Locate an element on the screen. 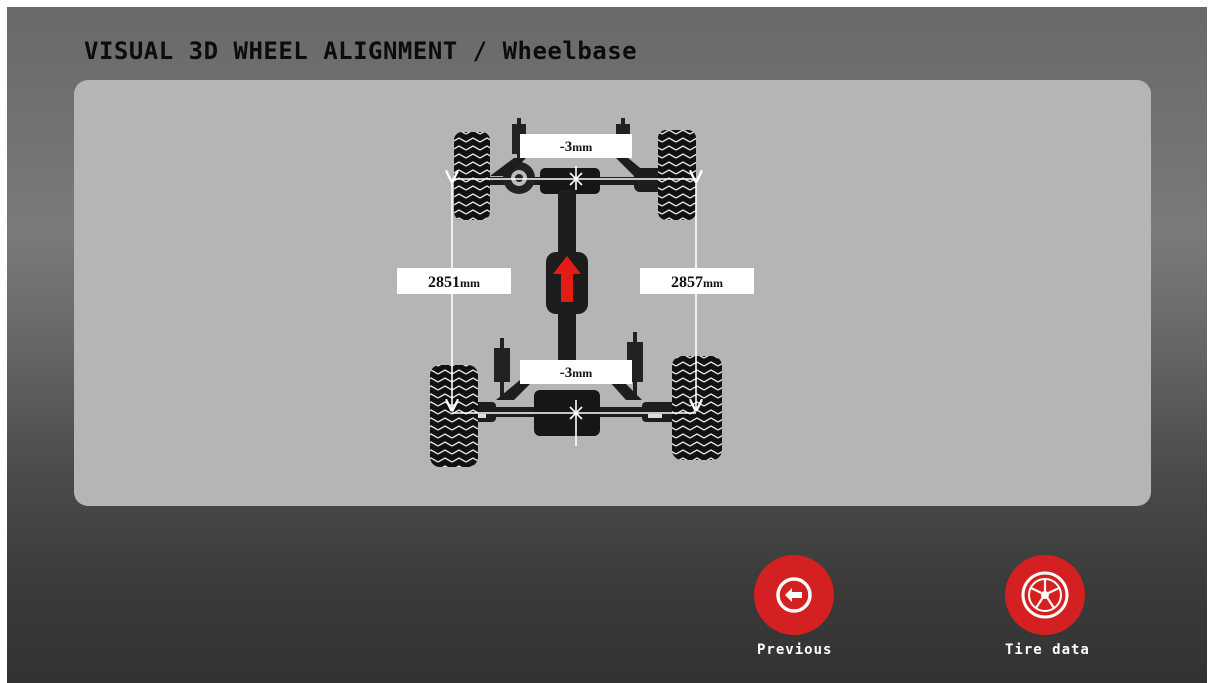 This screenshot has width=1214, height=683. front-left-tire is located at coordinates (472, 176).